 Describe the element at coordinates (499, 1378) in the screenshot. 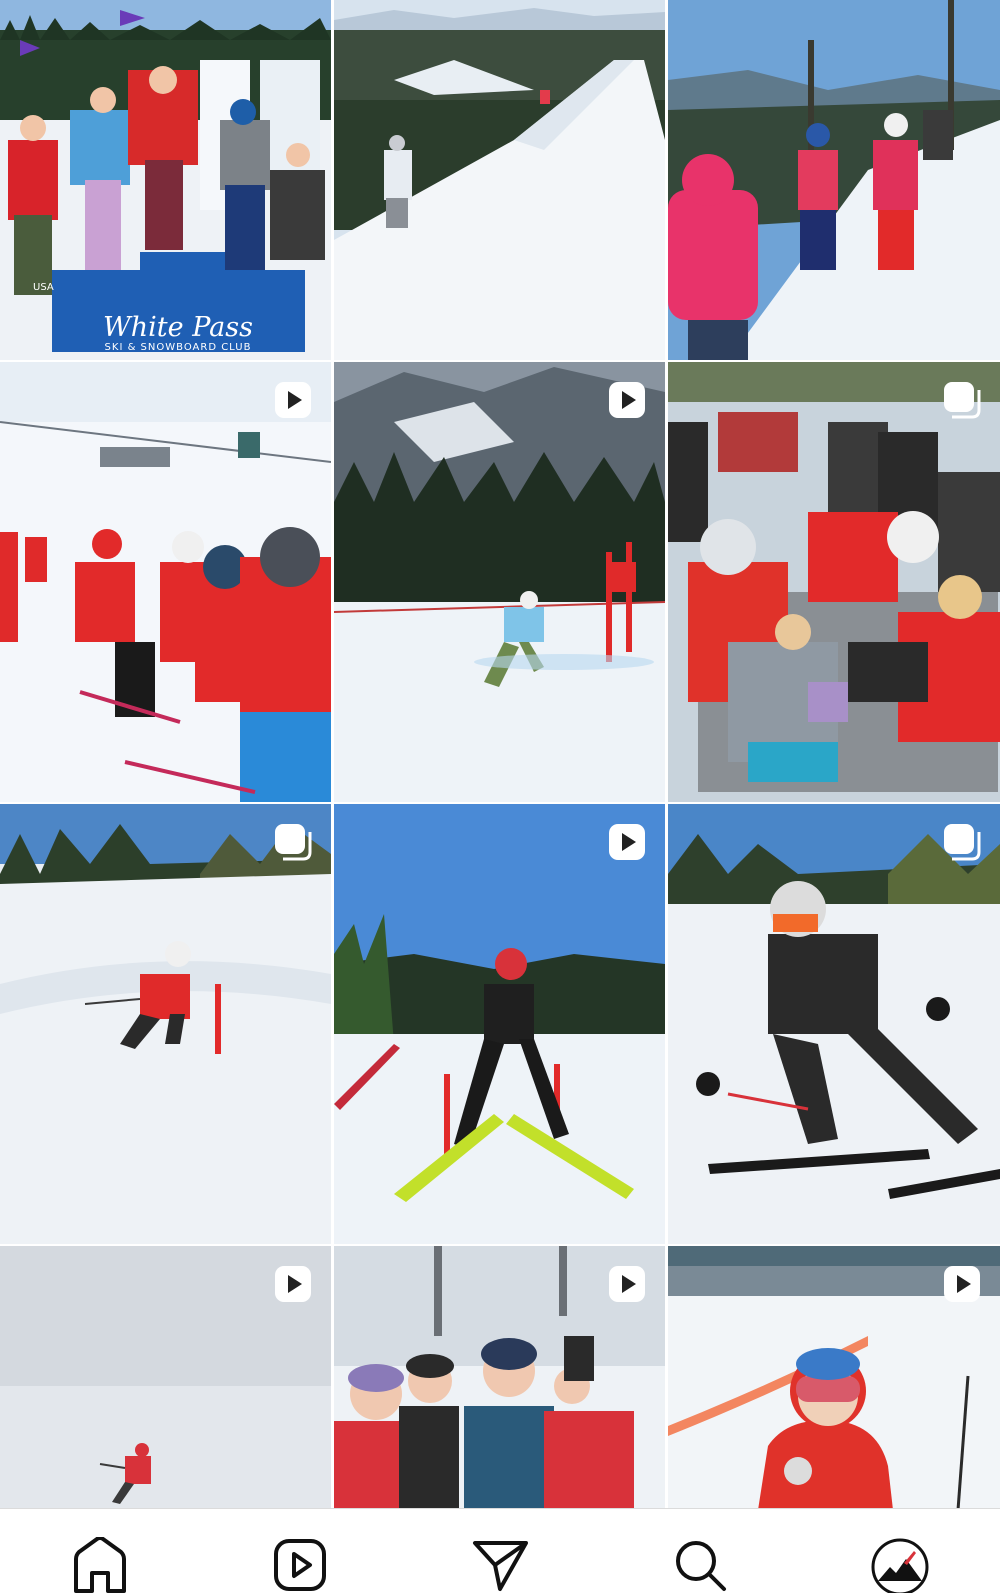

I see `post-tile-friends` at that location.